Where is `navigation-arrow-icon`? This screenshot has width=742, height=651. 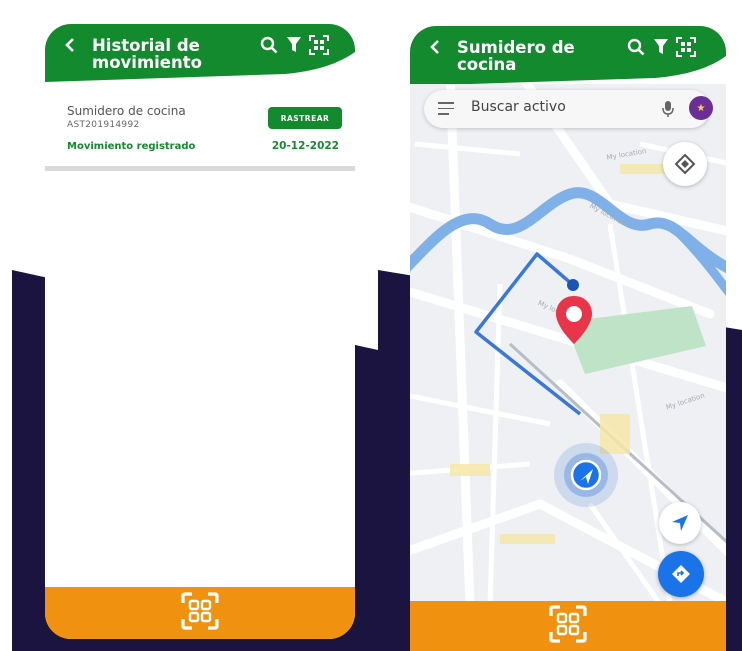 navigation-arrow-icon is located at coordinates (680, 523).